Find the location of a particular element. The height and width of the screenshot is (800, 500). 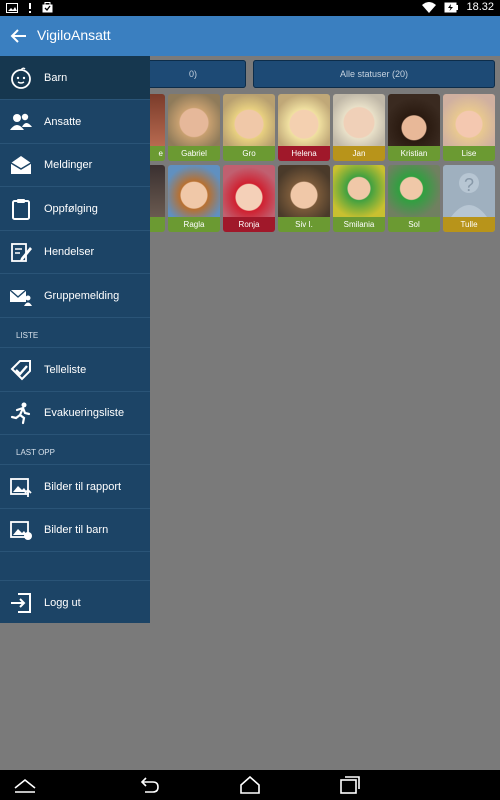

child-name: Ronja is located at coordinates (249, 224).